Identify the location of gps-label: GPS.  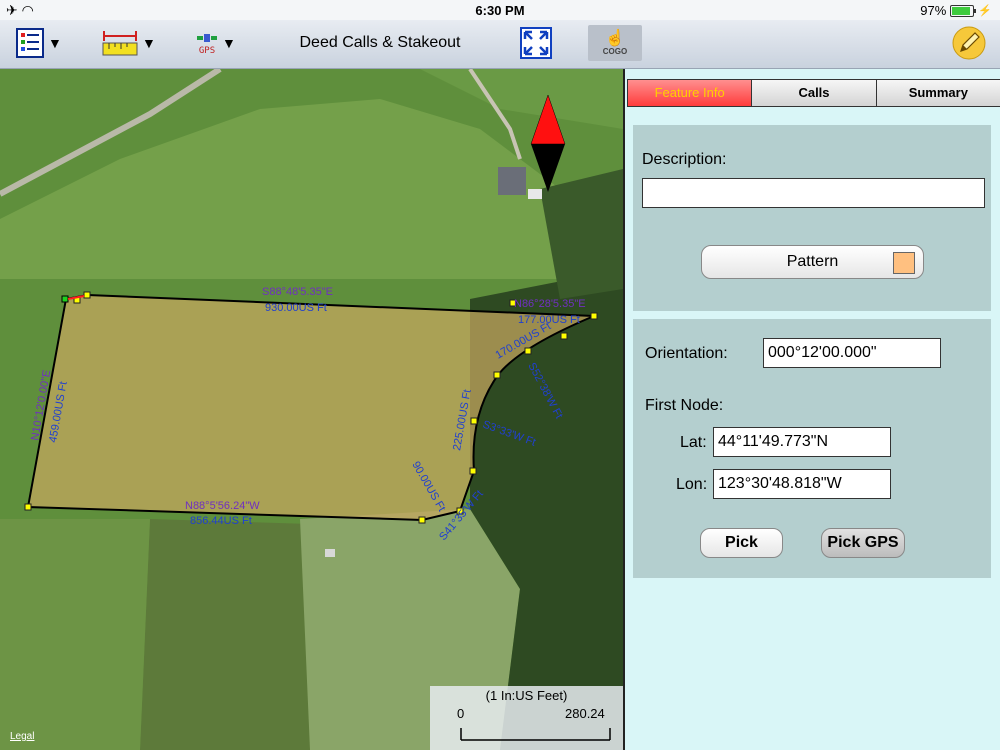
(207, 51).